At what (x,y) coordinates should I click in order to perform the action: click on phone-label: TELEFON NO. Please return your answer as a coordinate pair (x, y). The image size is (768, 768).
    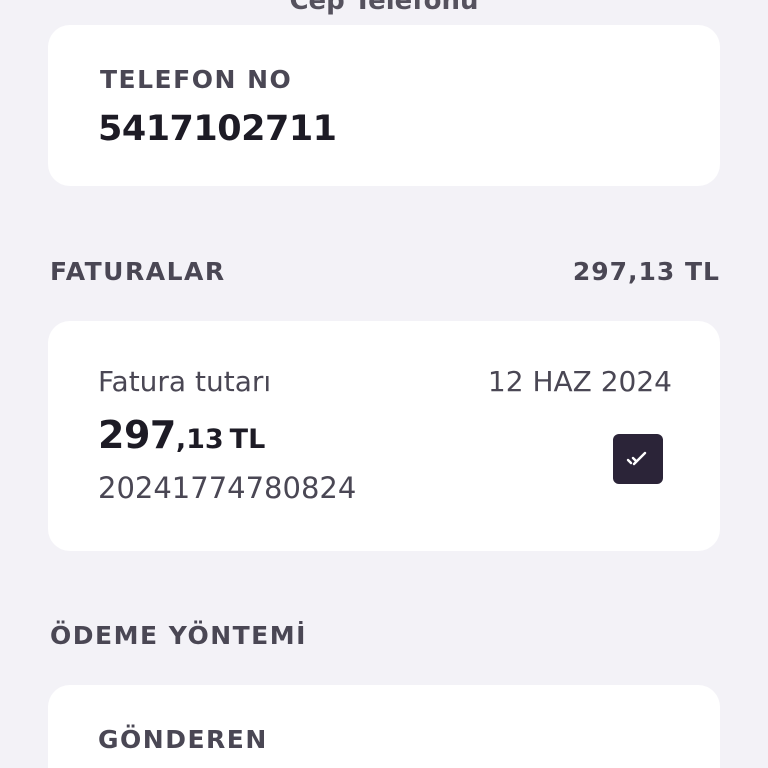
    Looking at the image, I should click on (196, 79).